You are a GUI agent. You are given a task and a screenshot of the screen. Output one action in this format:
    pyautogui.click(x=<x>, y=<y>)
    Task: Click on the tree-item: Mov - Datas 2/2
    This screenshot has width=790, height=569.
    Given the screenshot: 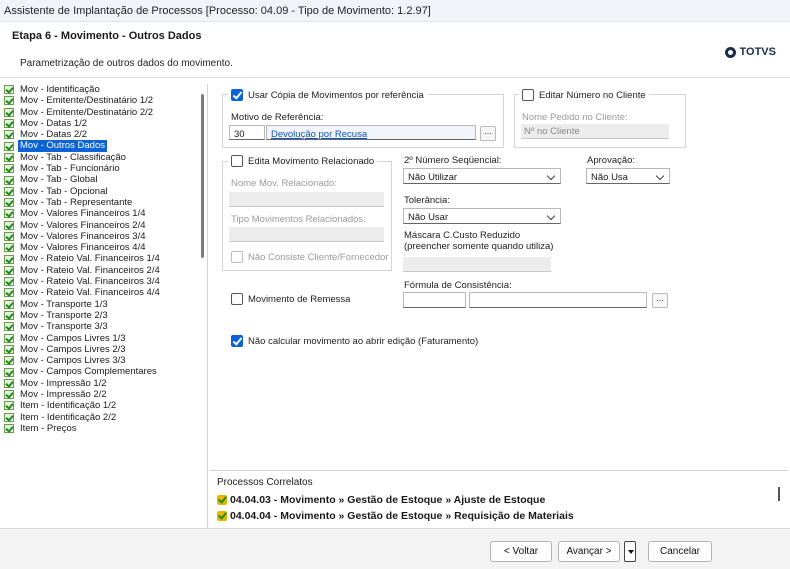 What is the action you would take?
    pyautogui.click(x=104, y=134)
    